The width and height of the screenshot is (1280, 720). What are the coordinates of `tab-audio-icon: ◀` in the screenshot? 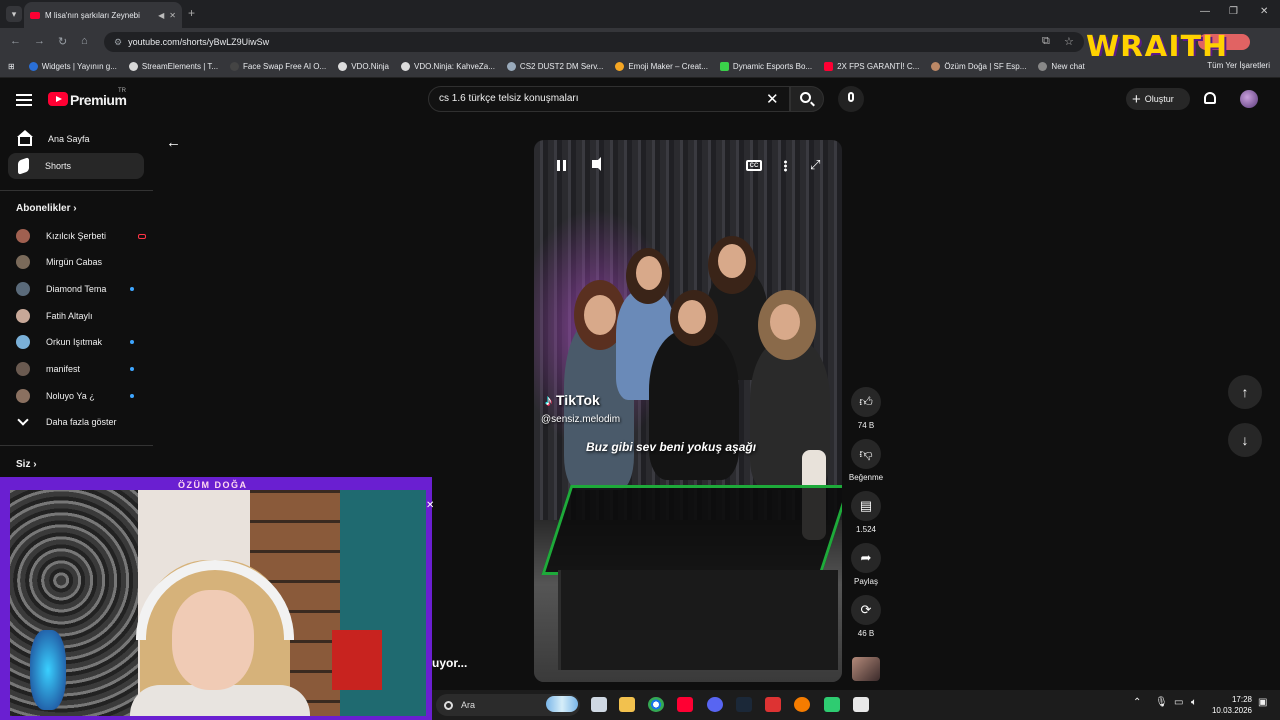 It's located at (161, 15).